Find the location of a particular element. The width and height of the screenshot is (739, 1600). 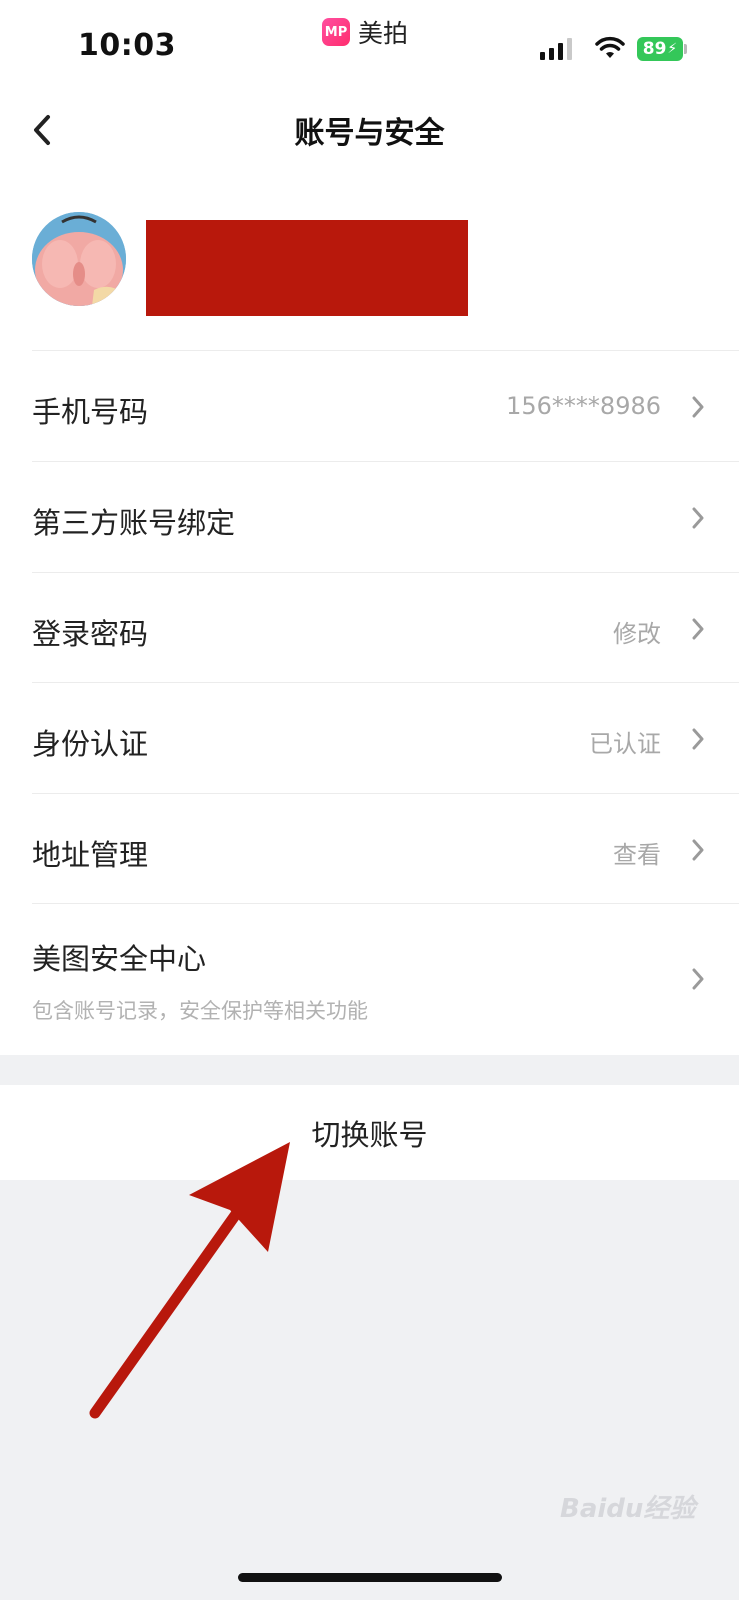

row-label: 登录密码 is located at coordinates (90, 634).